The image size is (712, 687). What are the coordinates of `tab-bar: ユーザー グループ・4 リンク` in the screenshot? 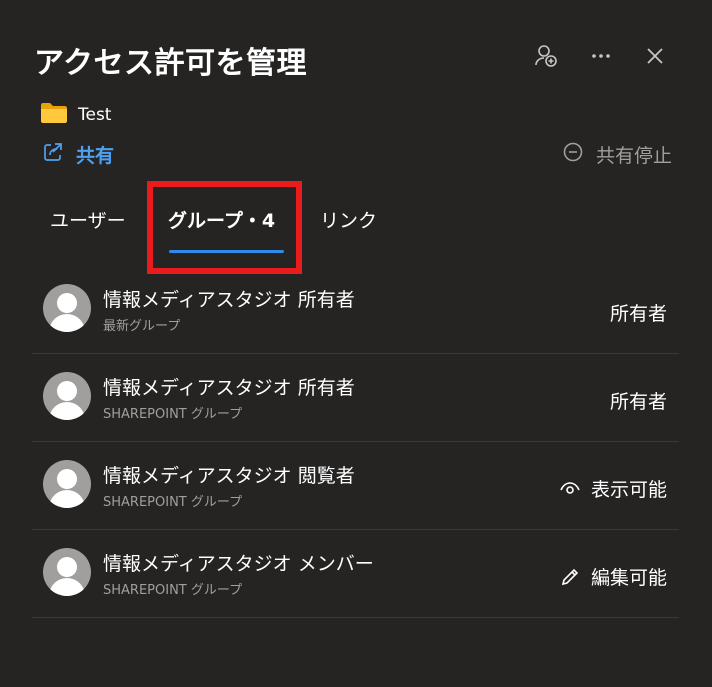 It's located at (356, 231).